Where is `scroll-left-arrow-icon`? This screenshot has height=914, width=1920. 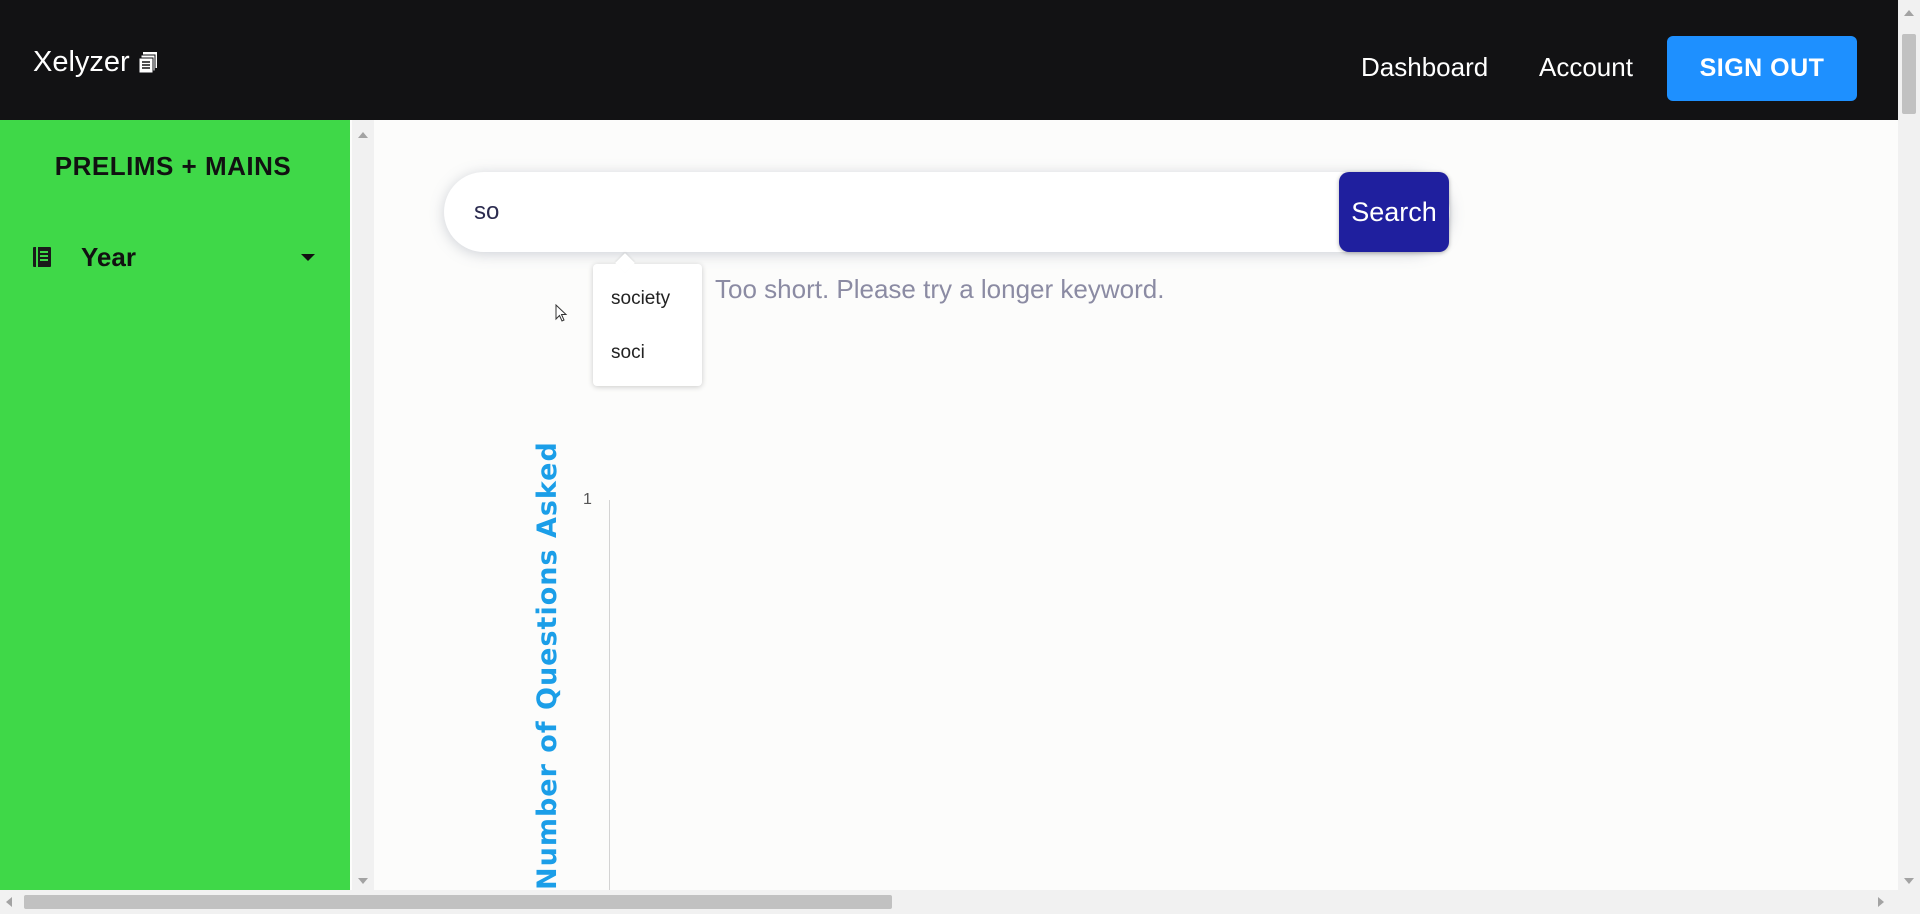 scroll-left-arrow-icon is located at coordinates (9, 902).